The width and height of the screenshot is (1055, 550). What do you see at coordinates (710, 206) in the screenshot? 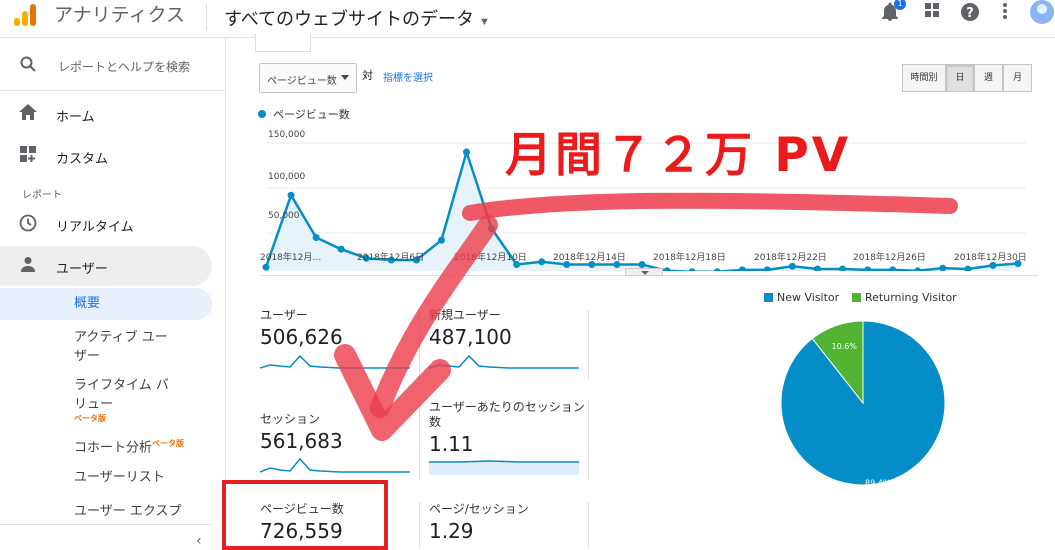
I see `red-arrow-stroke` at bounding box center [710, 206].